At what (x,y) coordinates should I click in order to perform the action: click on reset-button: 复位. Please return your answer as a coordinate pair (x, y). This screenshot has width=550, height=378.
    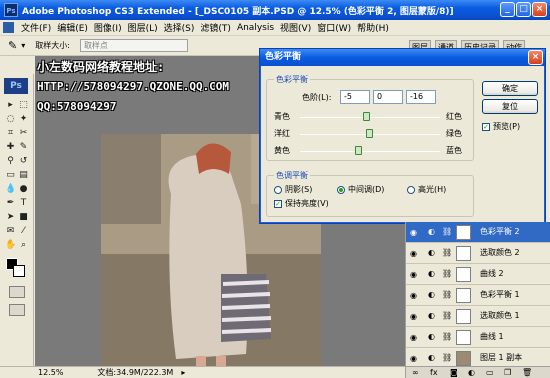
    Looking at the image, I should click on (510, 106).